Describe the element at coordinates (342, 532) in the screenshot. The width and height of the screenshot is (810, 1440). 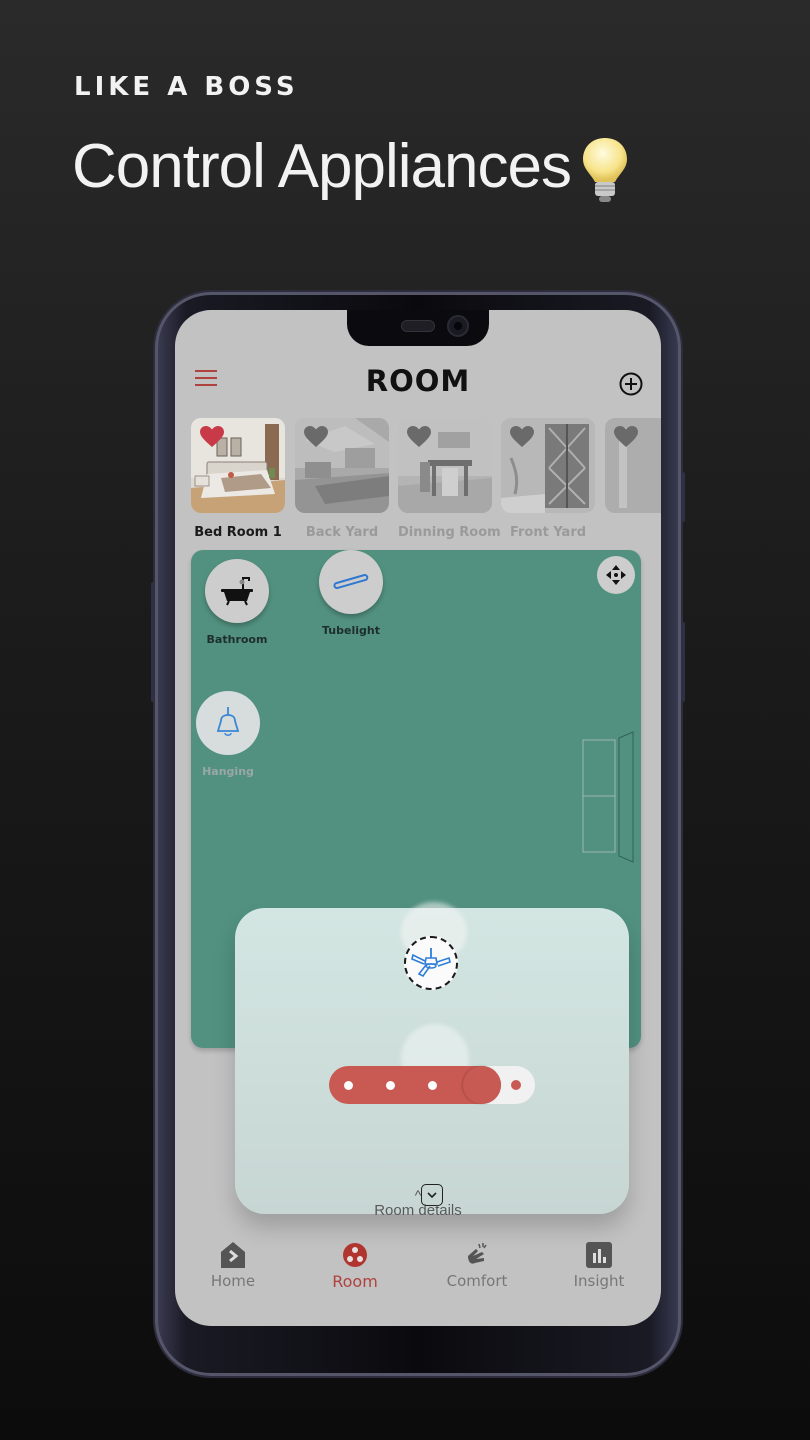
I see `room-label: Back Yard` at that location.